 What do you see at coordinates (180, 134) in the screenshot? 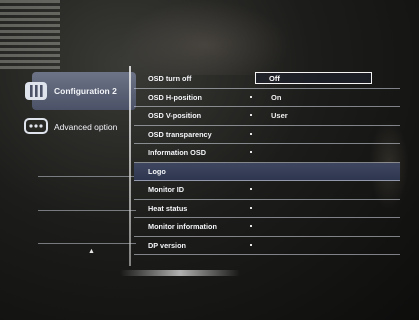
I see `menu-item-label: OSD transparency` at bounding box center [180, 134].